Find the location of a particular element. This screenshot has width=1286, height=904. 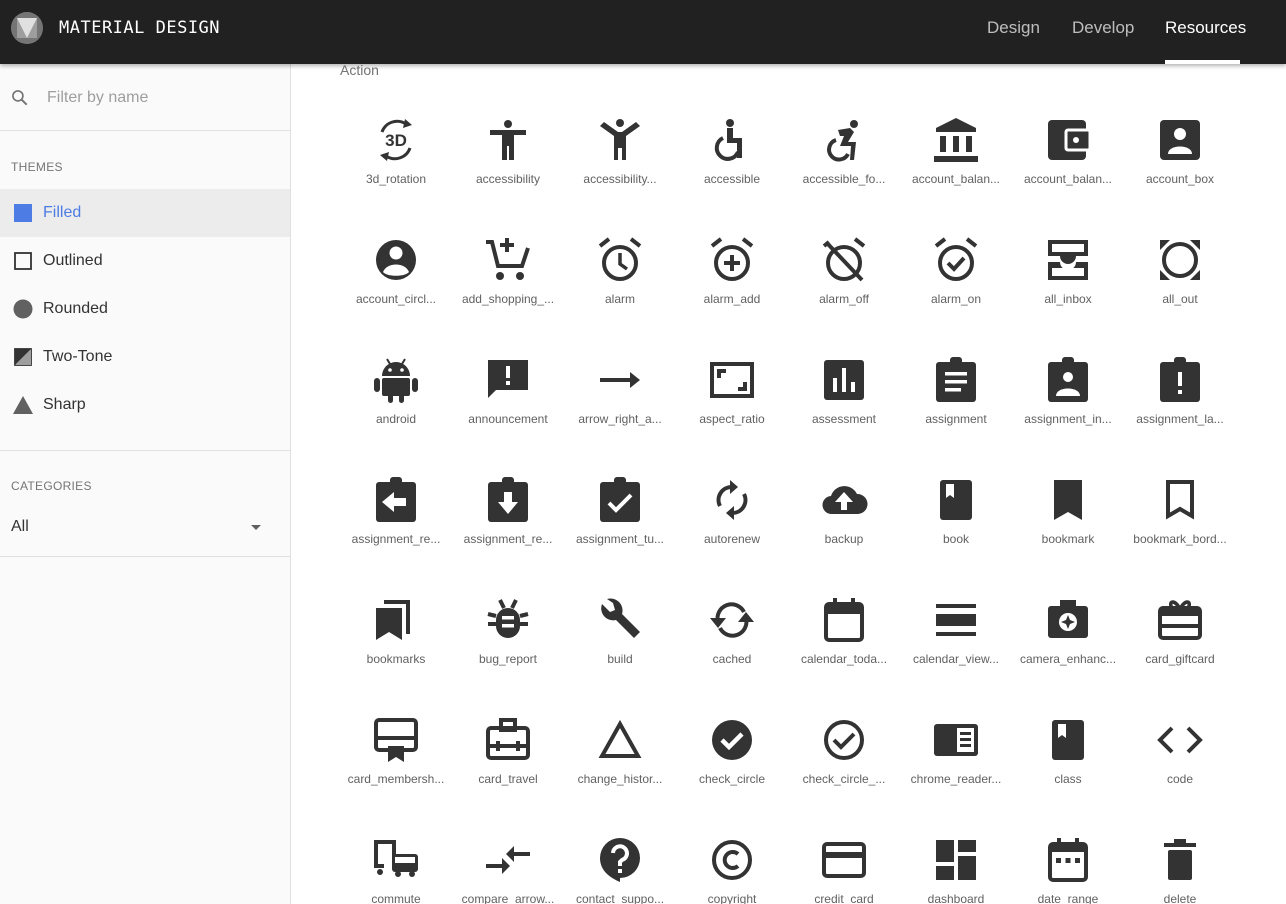

compare-arrows-icon is located at coordinates (508, 860).